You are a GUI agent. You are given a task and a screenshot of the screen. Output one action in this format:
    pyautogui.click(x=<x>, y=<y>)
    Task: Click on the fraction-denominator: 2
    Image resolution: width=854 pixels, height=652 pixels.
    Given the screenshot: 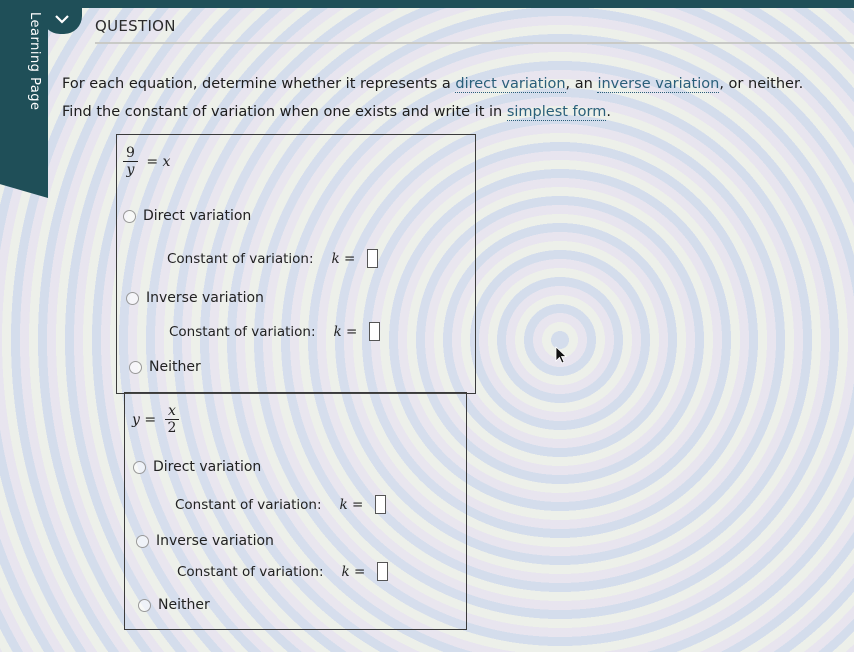 What is the action you would take?
    pyautogui.click(x=172, y=428)
    